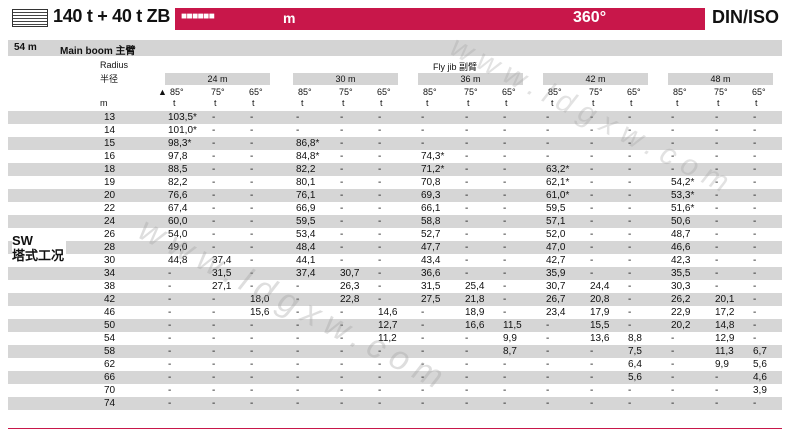 The height and width of the screenshot is (439, 790). What do you see at coordinates (556, 208) in the screenshot?
I see `load-cell: 59,5` at bounding box center [556, 208].